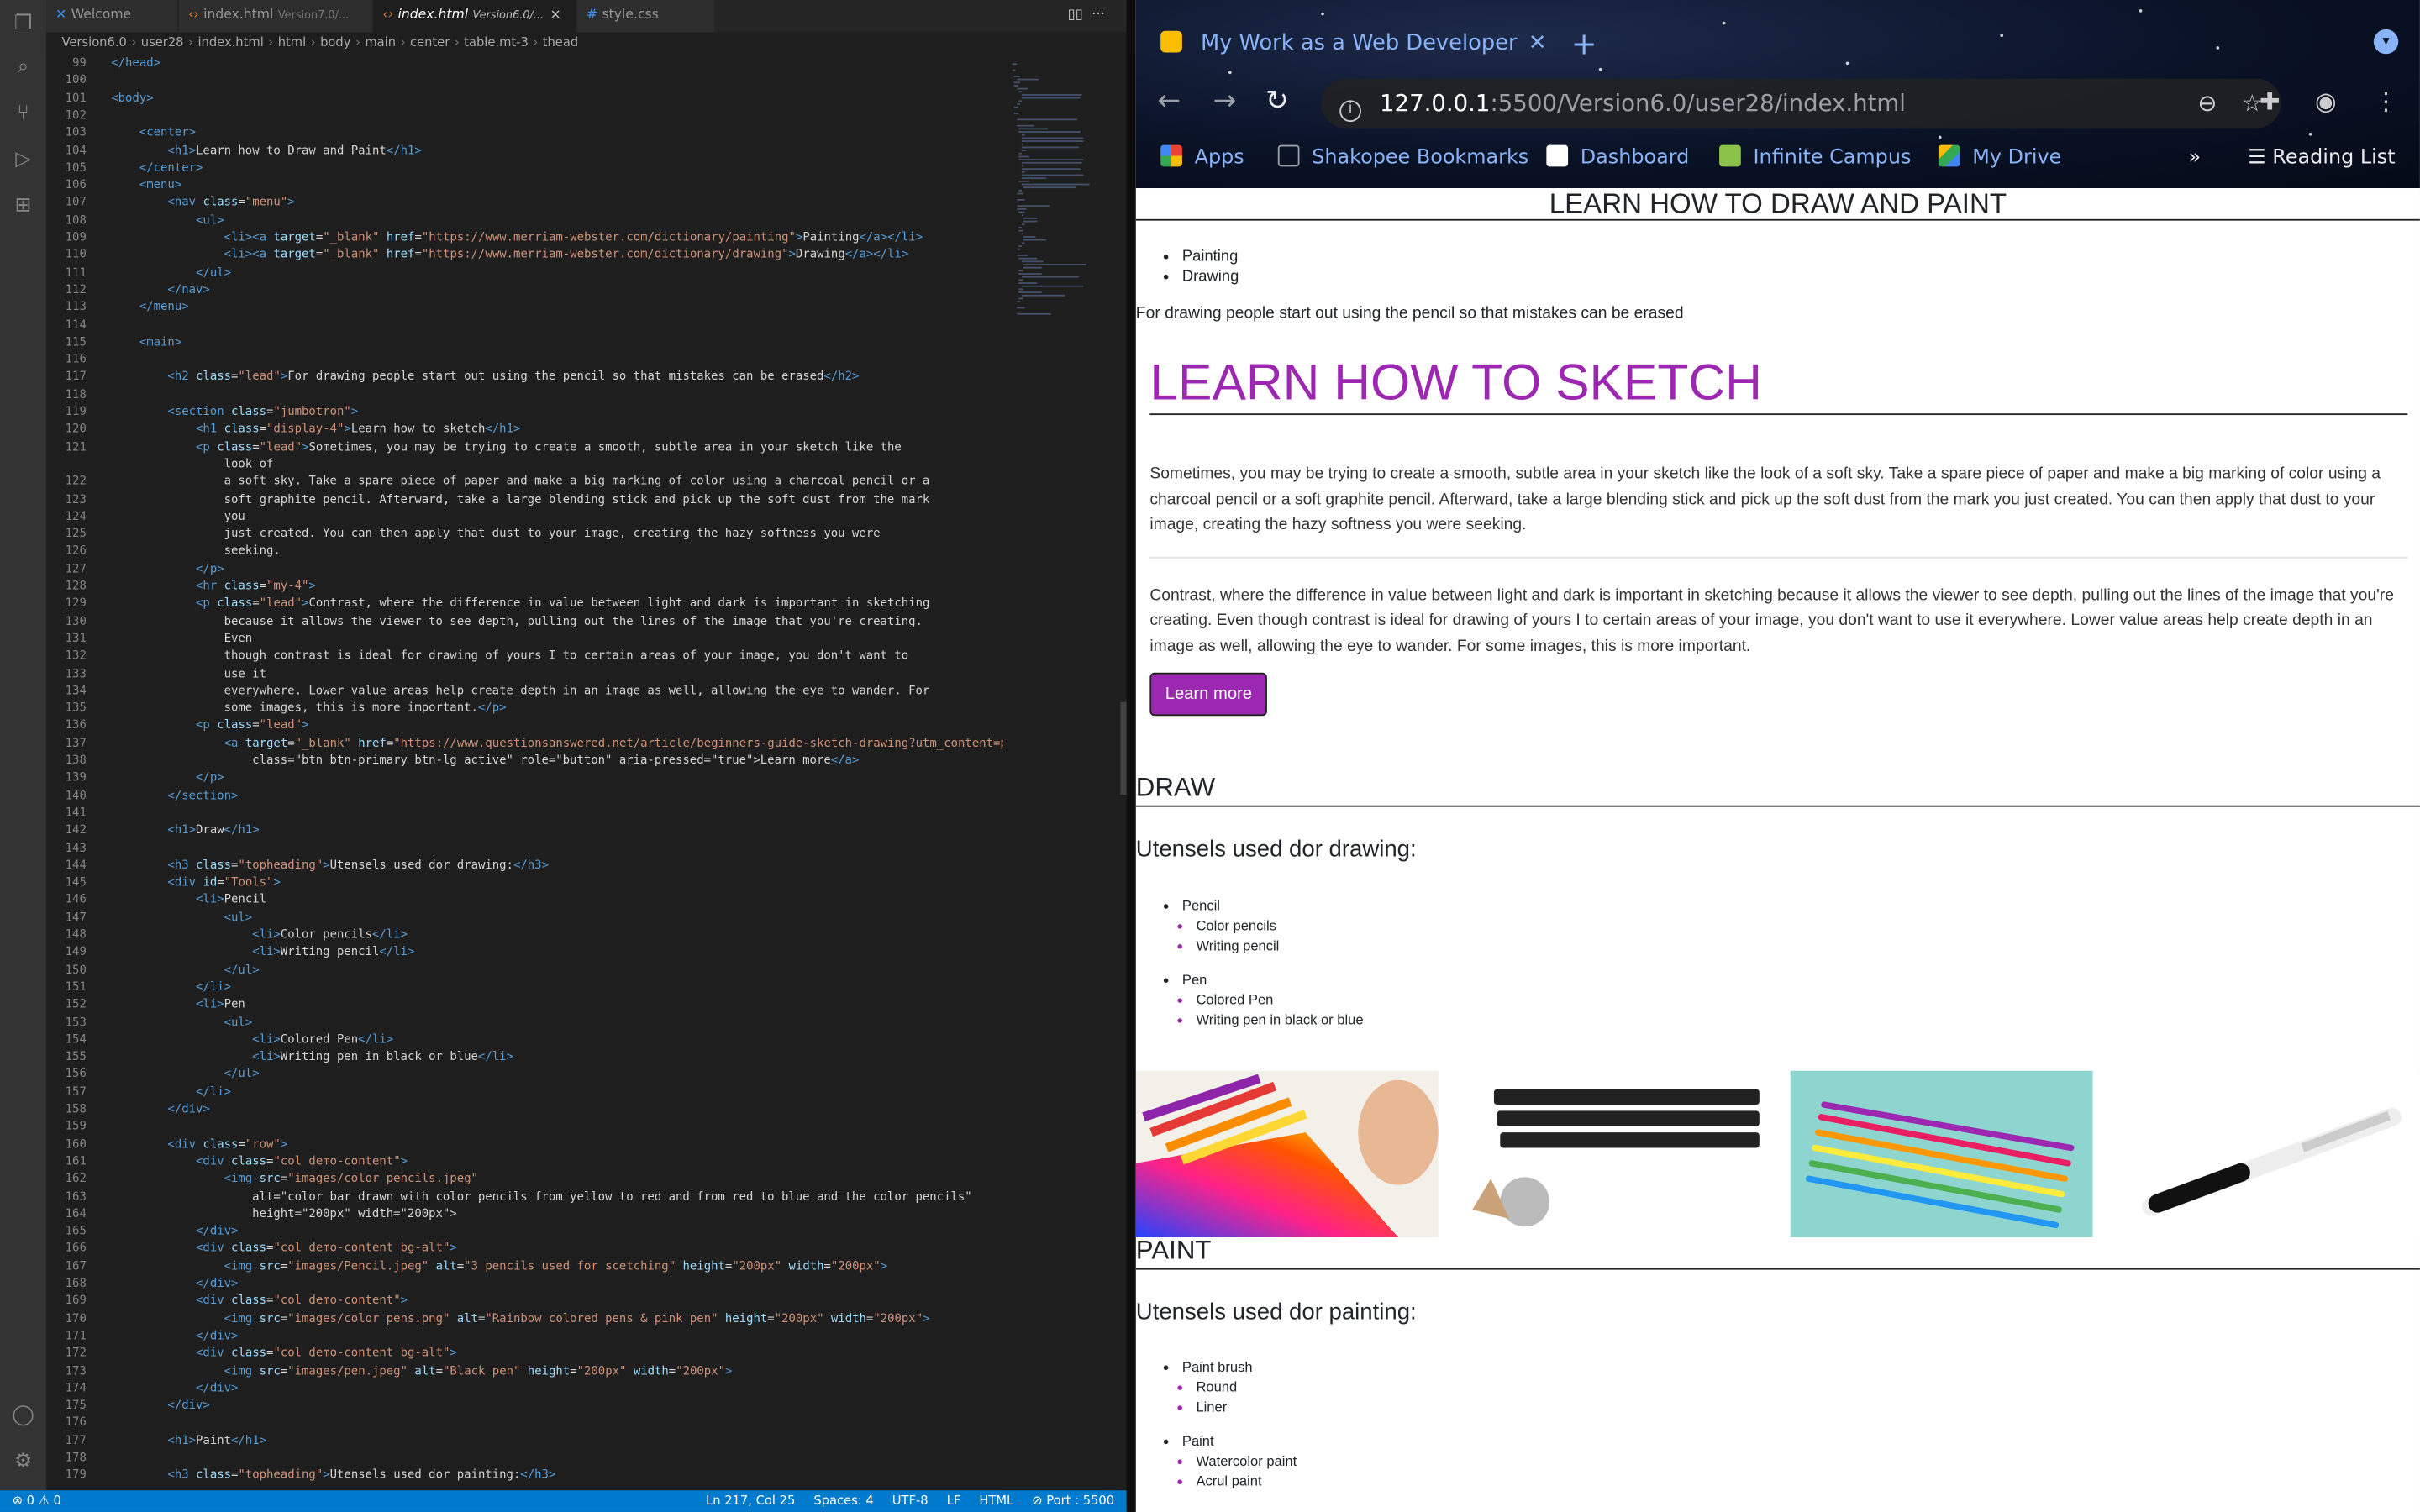  Describe the element at coordinates (171, 272) in the screenshot. I see `code-line: </ul>` at that location.